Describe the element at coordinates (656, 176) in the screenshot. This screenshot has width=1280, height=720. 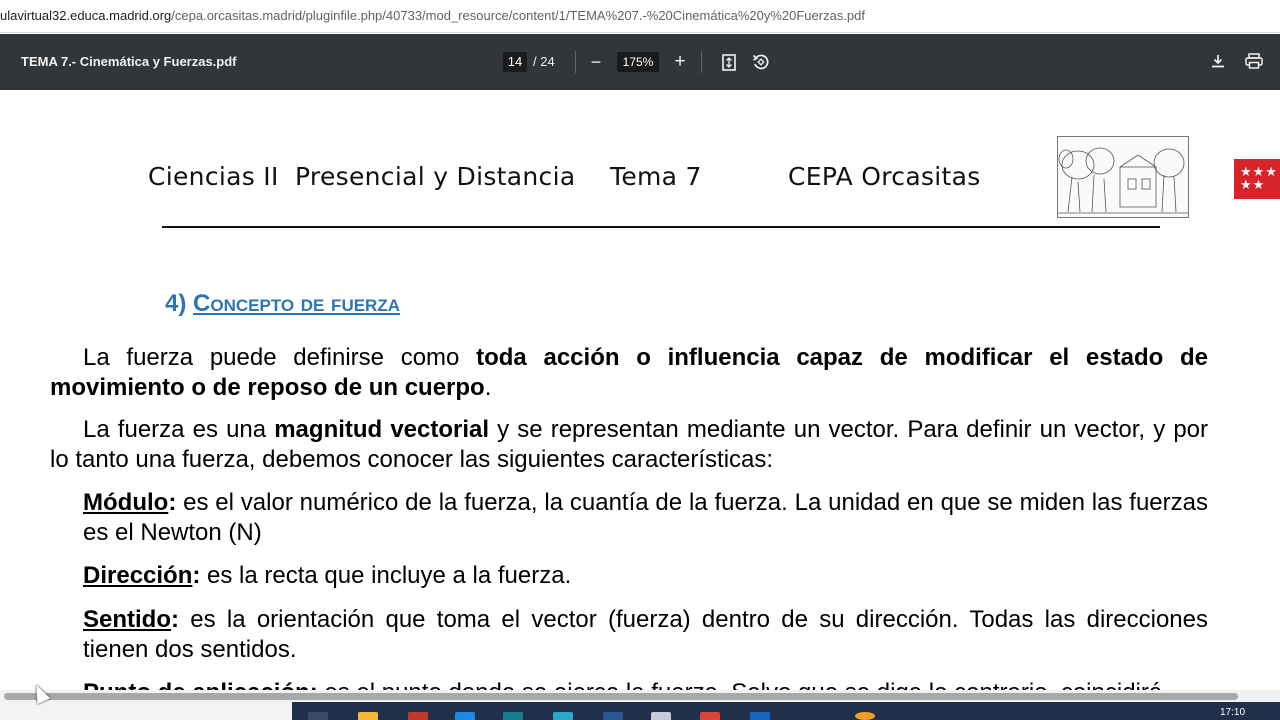
I see `header-topic: Tema 7` at that location.